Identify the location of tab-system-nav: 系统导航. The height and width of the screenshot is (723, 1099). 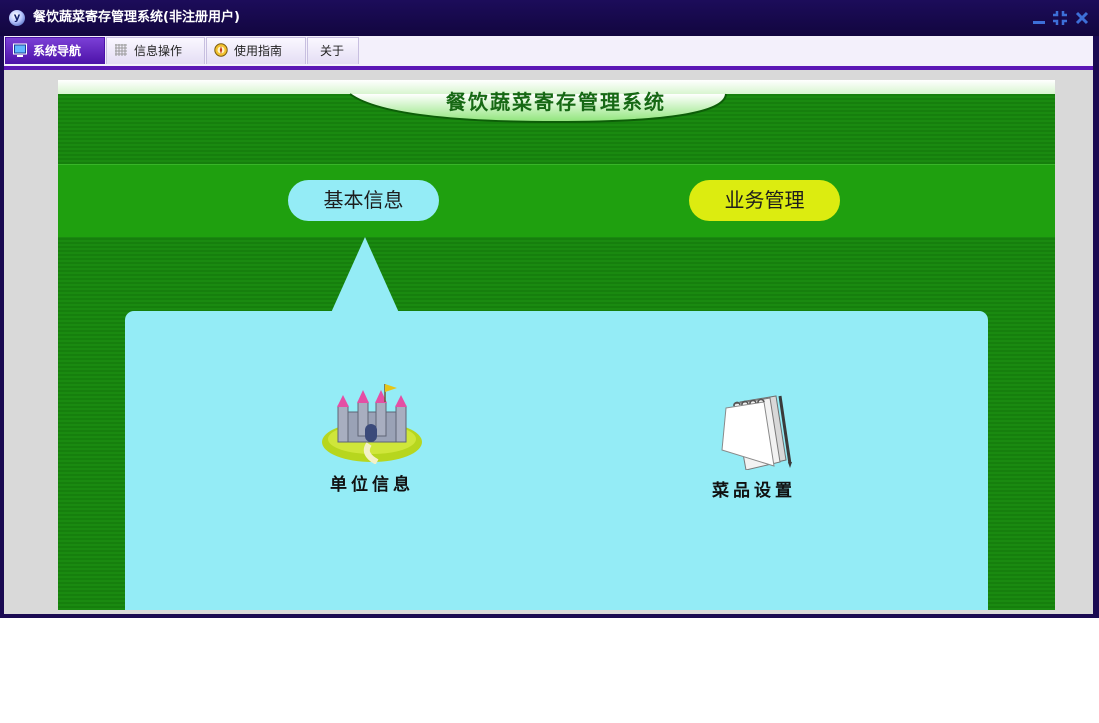
(55, 50).